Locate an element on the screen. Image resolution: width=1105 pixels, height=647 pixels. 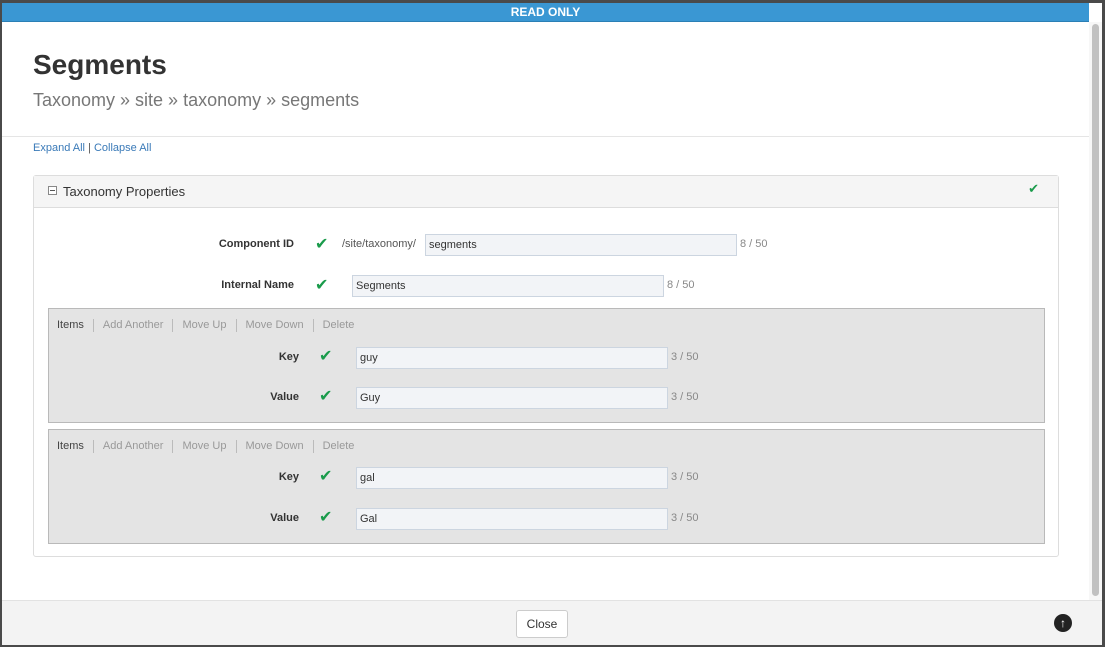
expand-all-link: Expand All is located at coordinates (59, 148).